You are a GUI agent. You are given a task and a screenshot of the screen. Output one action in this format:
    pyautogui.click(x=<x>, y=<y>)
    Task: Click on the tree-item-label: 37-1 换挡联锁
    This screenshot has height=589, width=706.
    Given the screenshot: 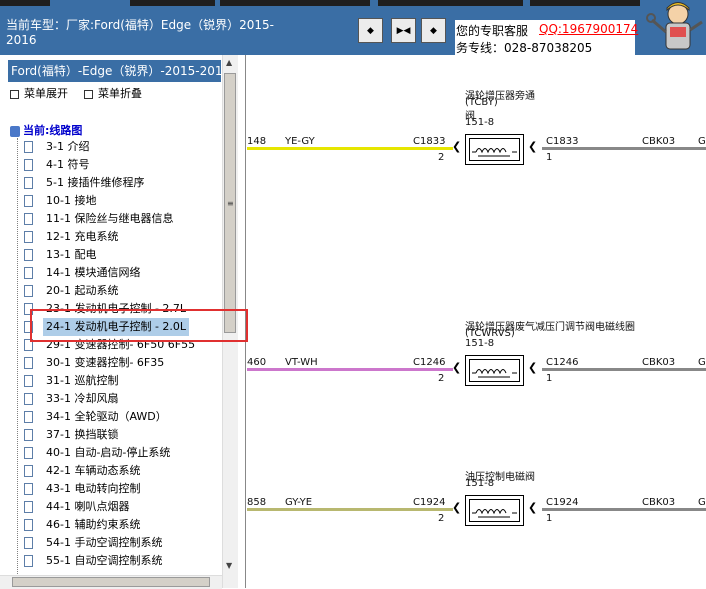 What is the action you would take?
    pyautogui.click(x=82, y=434)
    